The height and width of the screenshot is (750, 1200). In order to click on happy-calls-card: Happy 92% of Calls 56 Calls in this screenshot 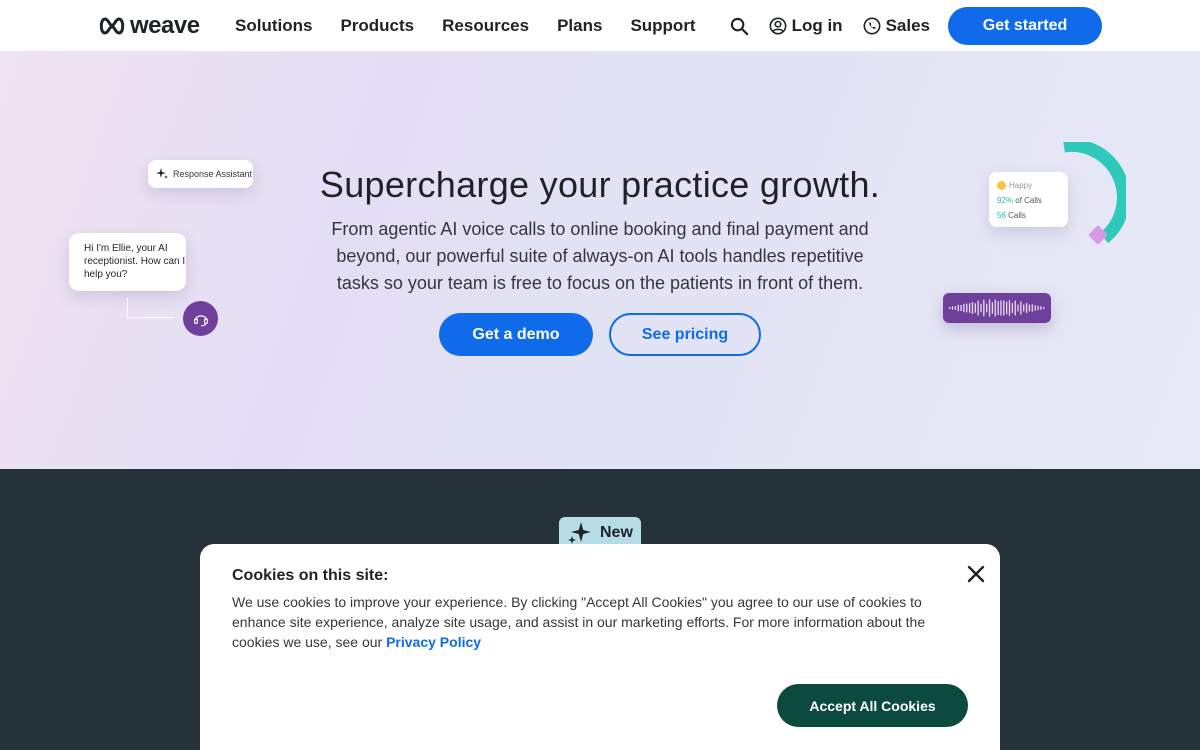, I will do `click(1028, 199)`.